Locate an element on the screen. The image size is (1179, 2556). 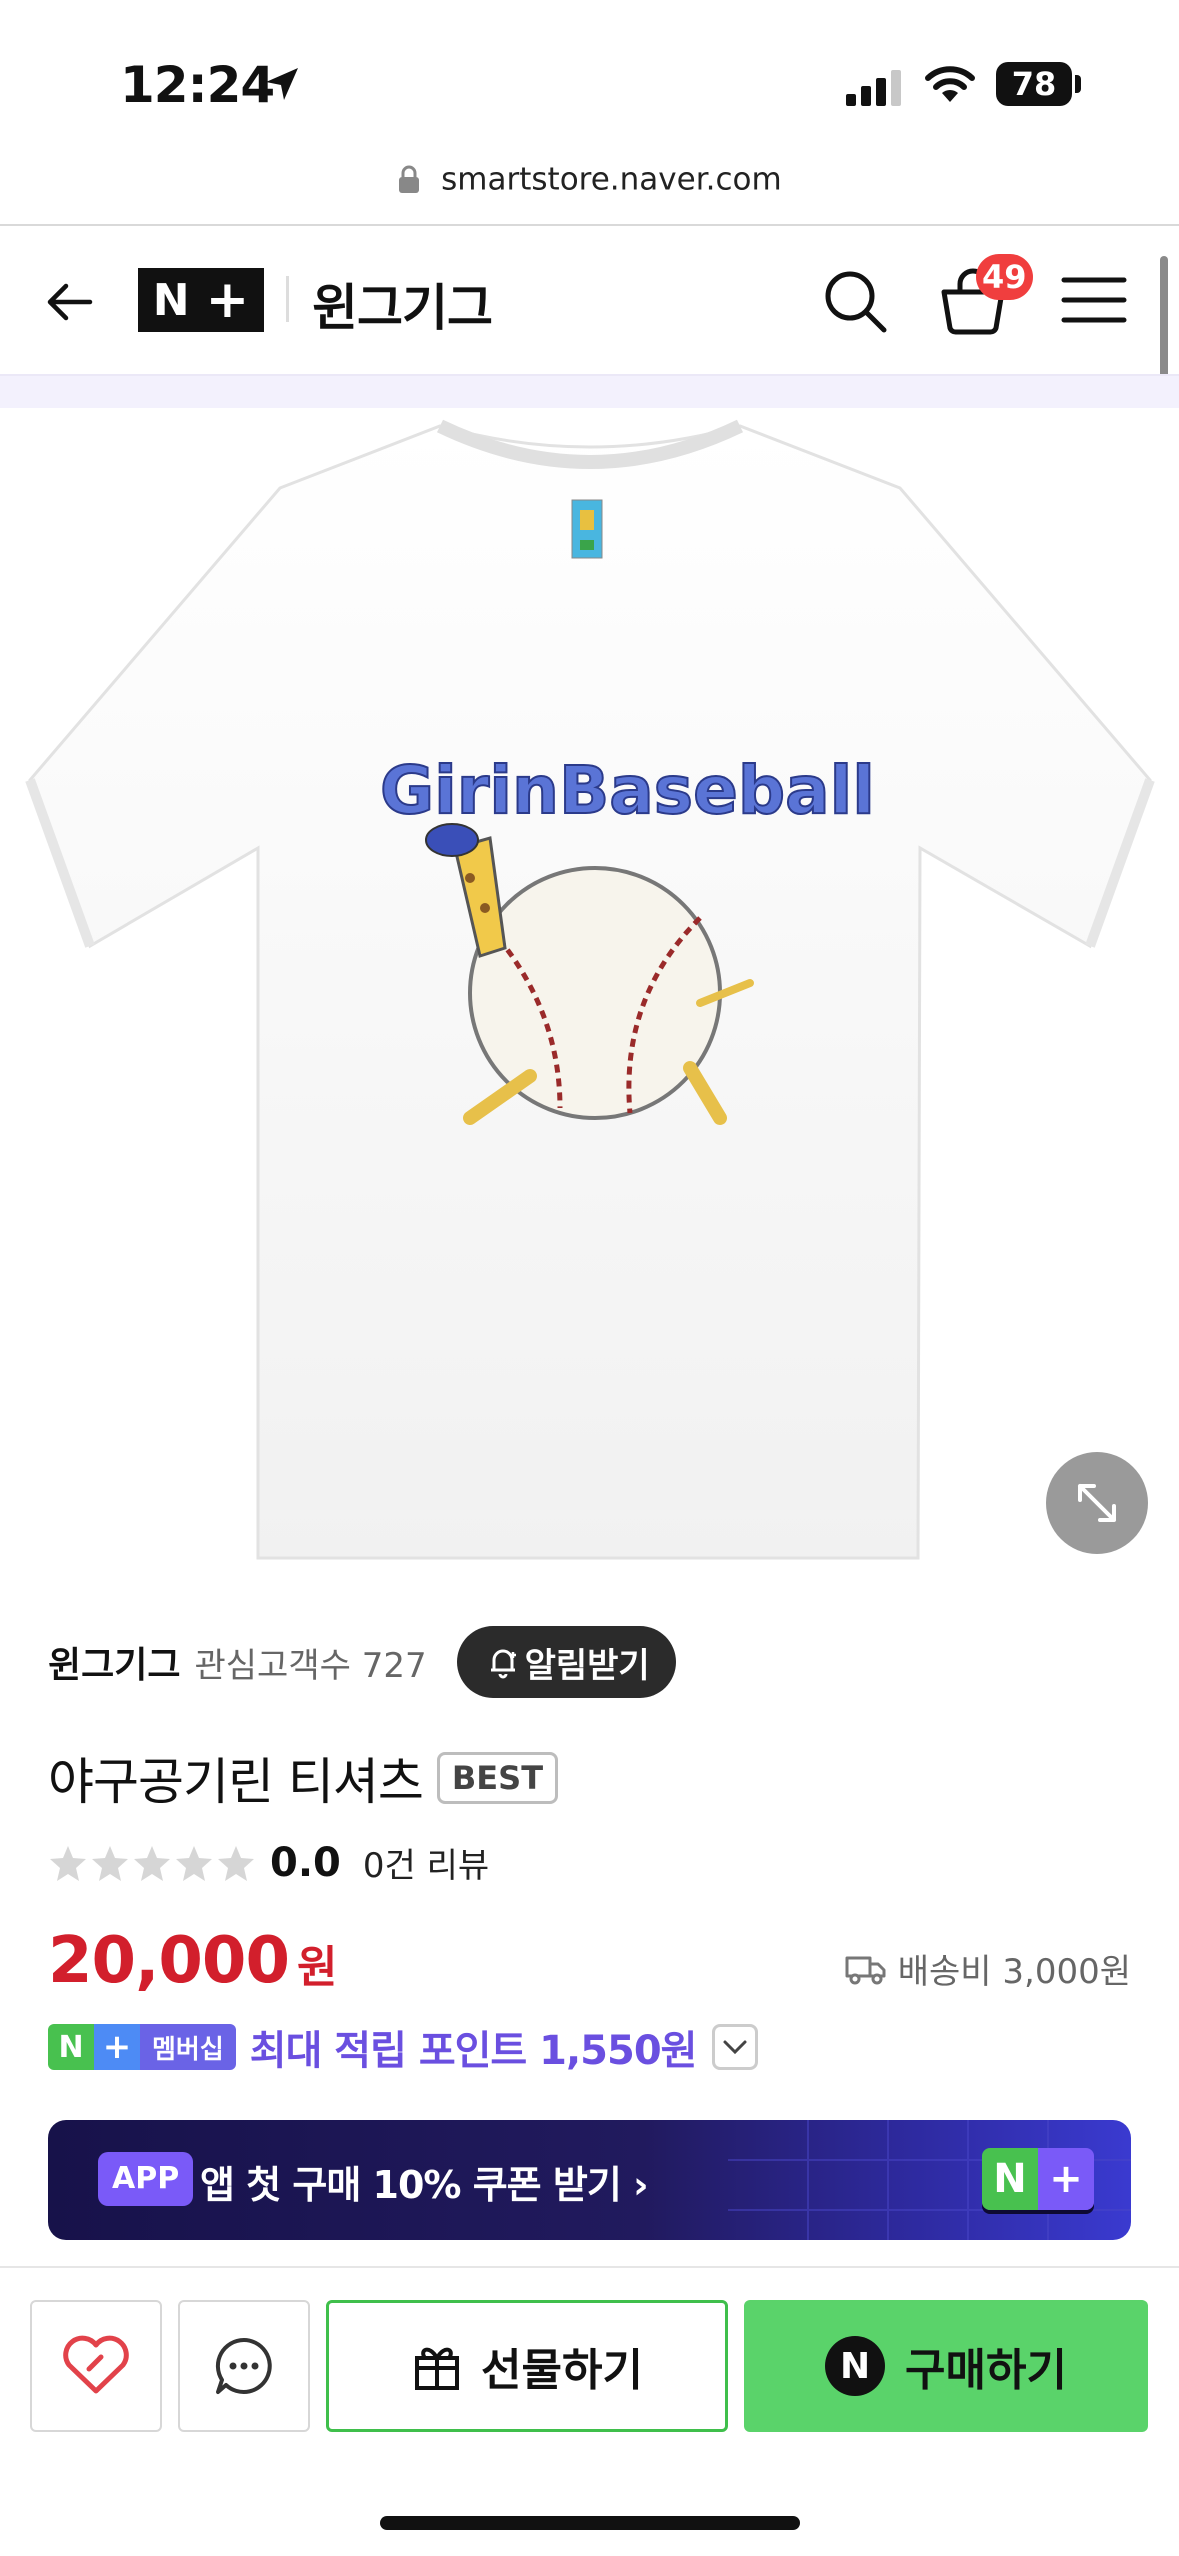
logo-plus: + is located at coordinates (227, 300).